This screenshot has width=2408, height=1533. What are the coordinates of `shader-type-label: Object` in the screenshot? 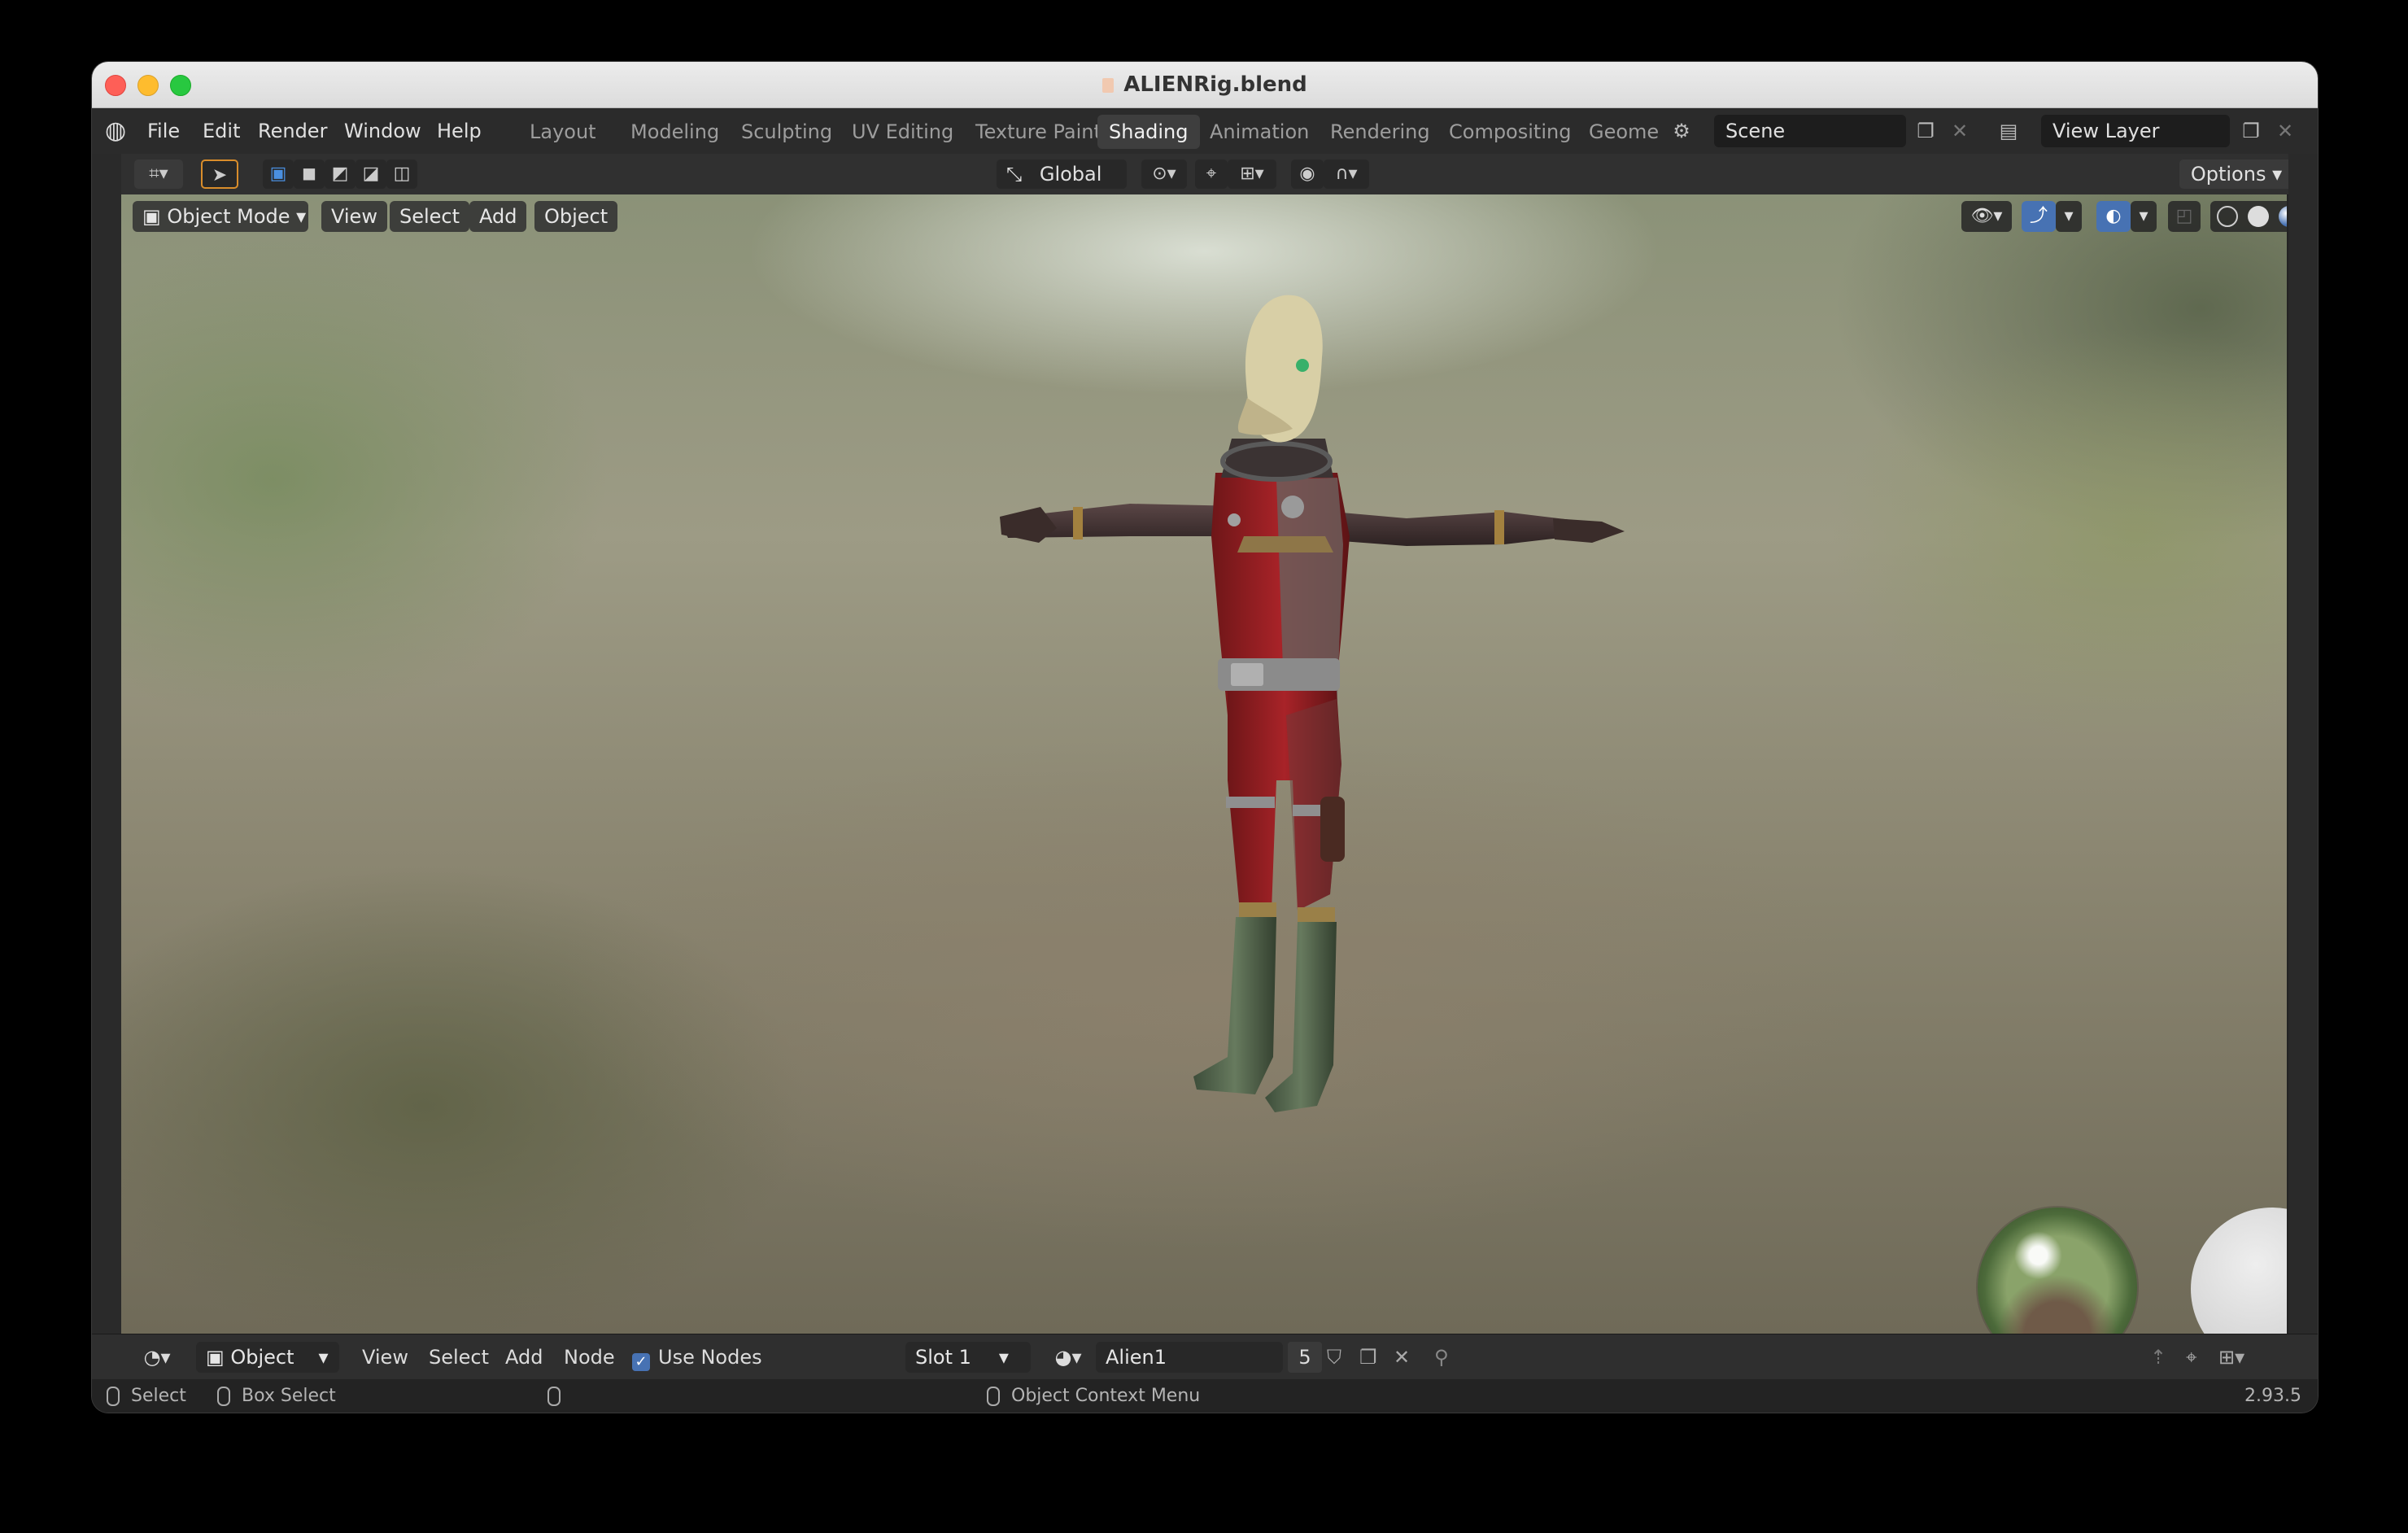 It's located at (262, 1357).